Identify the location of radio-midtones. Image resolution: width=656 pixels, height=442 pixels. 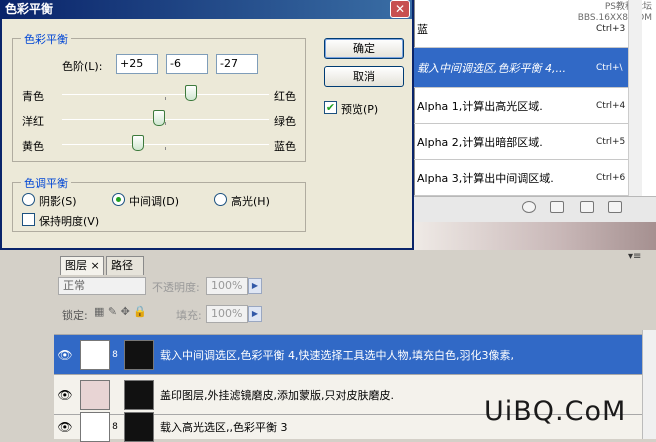
(118, 199).